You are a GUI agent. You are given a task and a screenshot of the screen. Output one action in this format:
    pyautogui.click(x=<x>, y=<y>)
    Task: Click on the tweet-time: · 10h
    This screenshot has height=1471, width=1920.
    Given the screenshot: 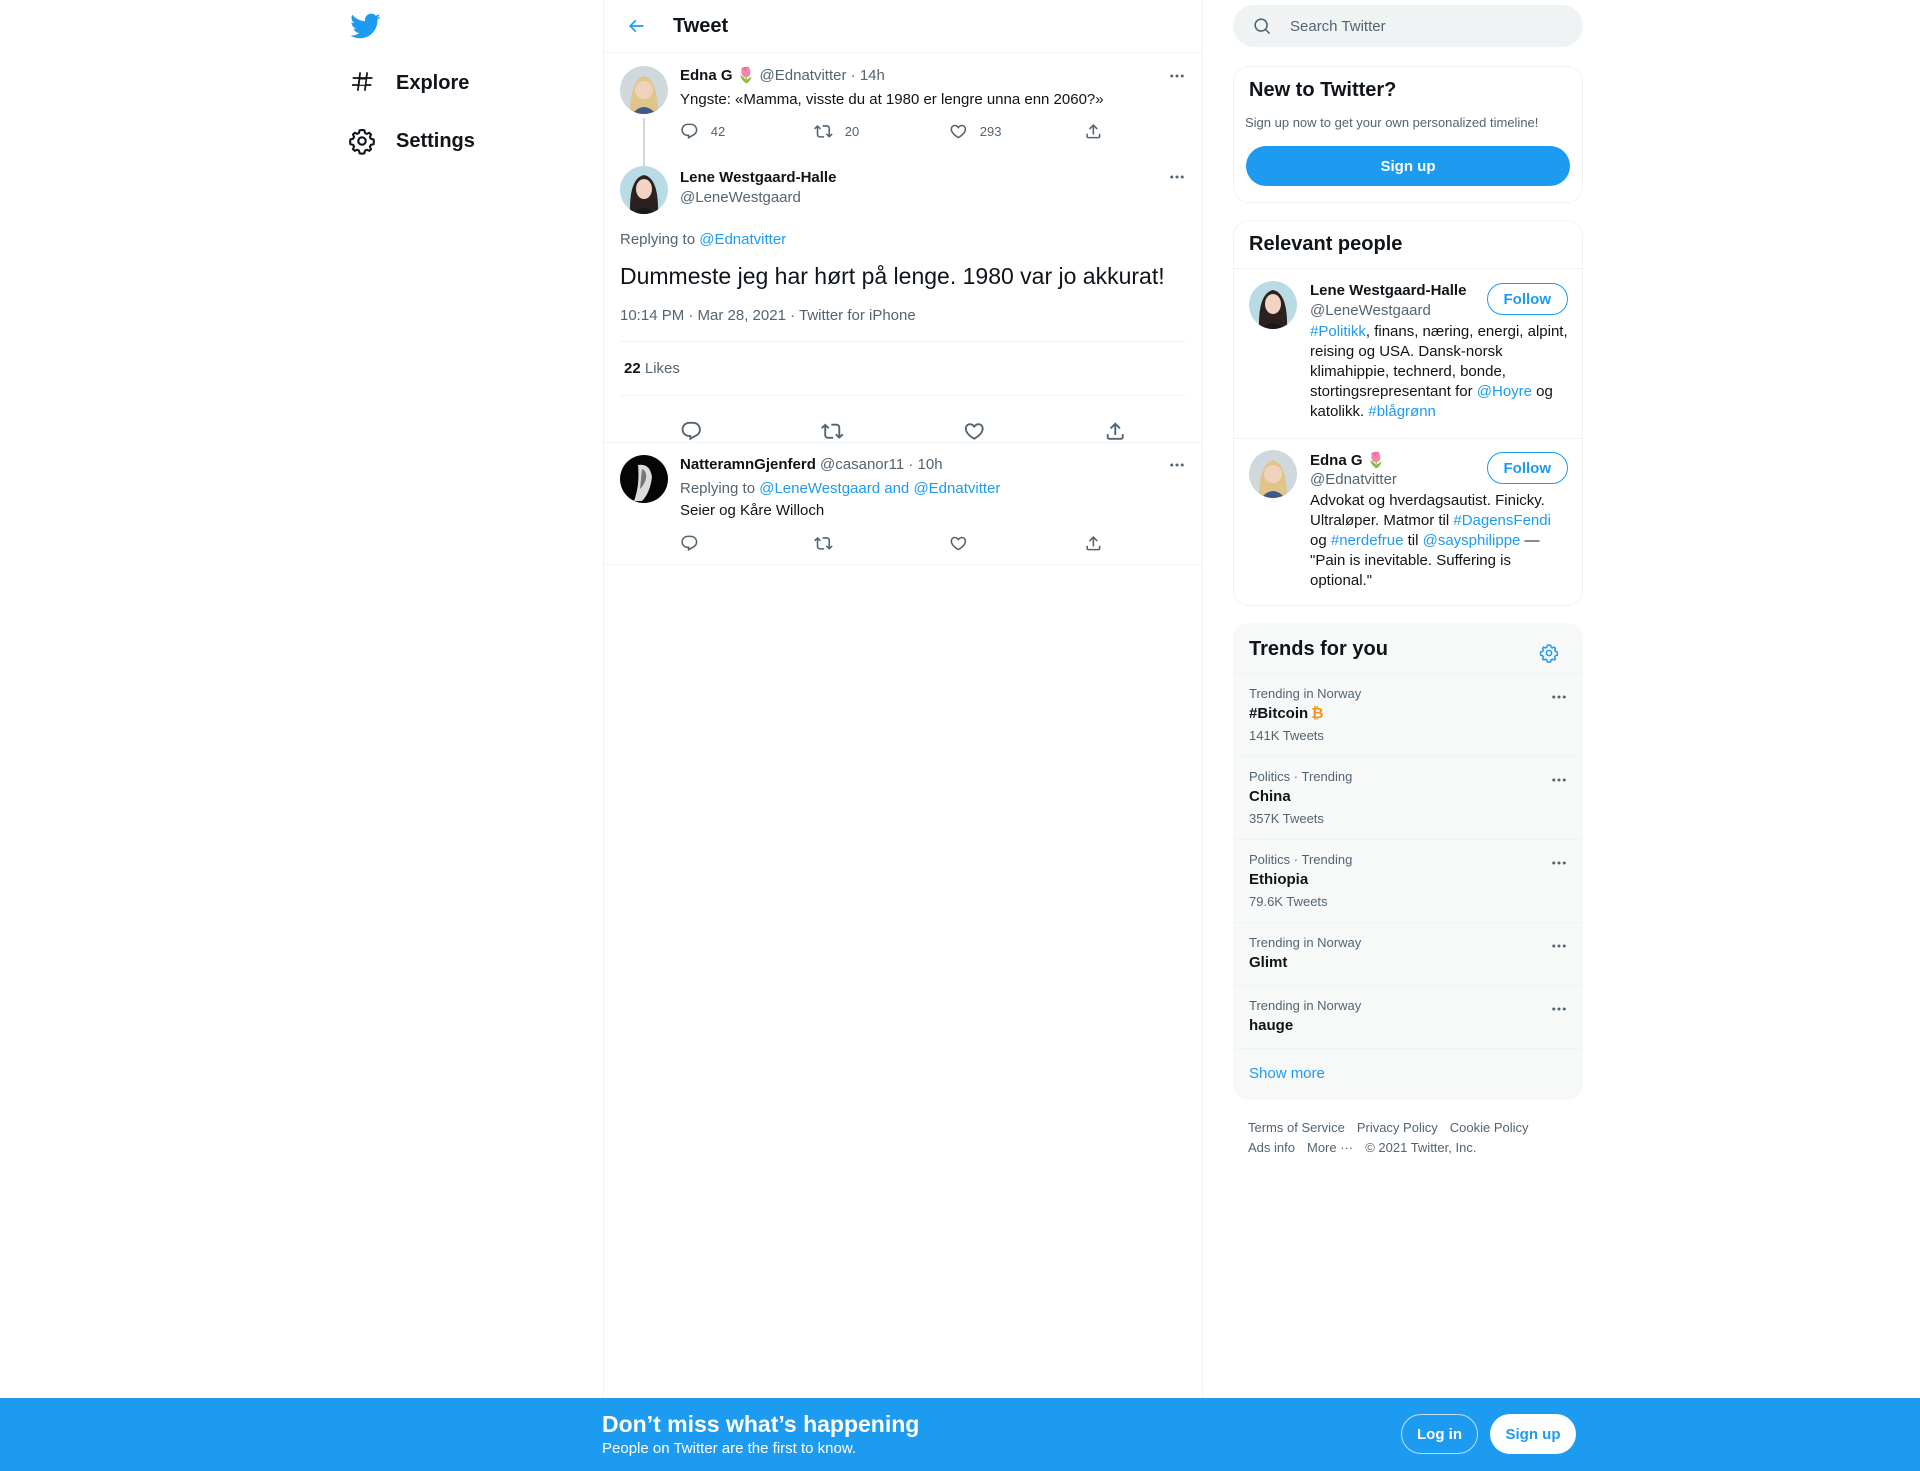 What is the action you would take?
    pyautogui.click(x=925, y=464)
    